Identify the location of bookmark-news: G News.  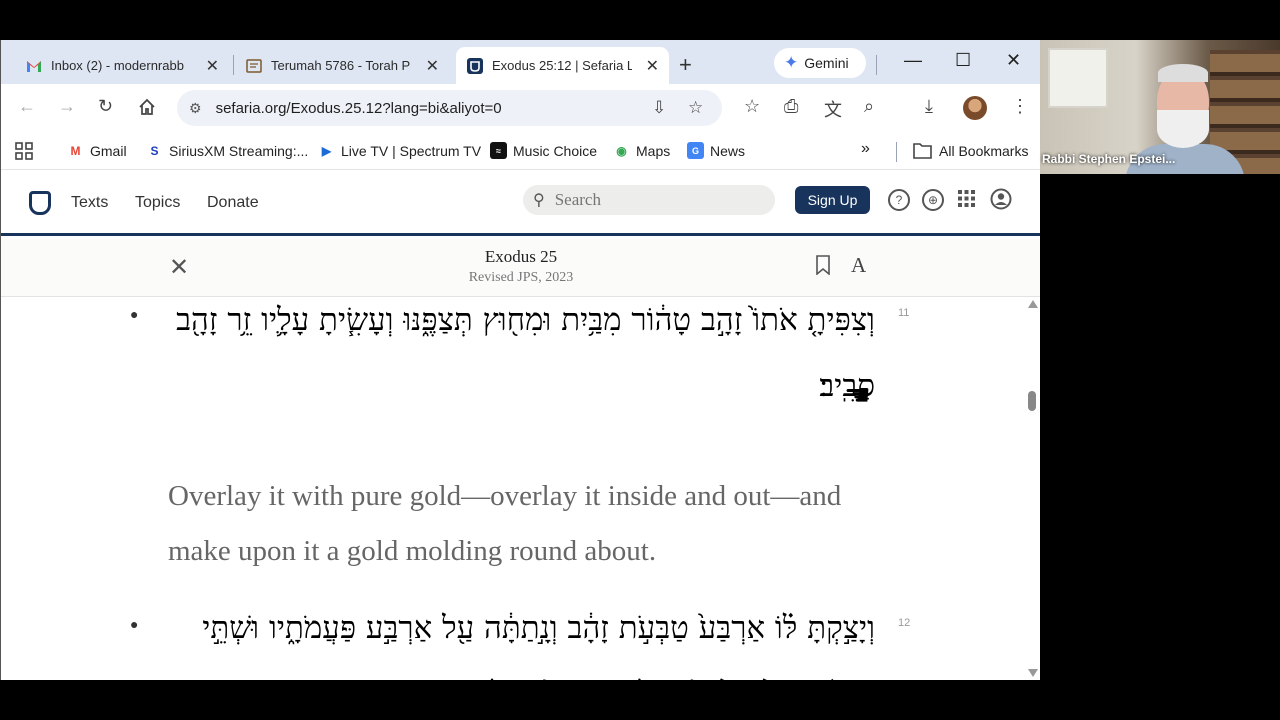
(716, 150).